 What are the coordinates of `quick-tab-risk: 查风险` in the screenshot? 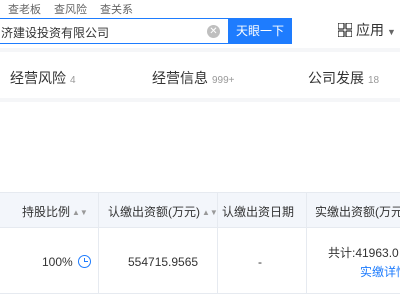 It's located at (70, 9).